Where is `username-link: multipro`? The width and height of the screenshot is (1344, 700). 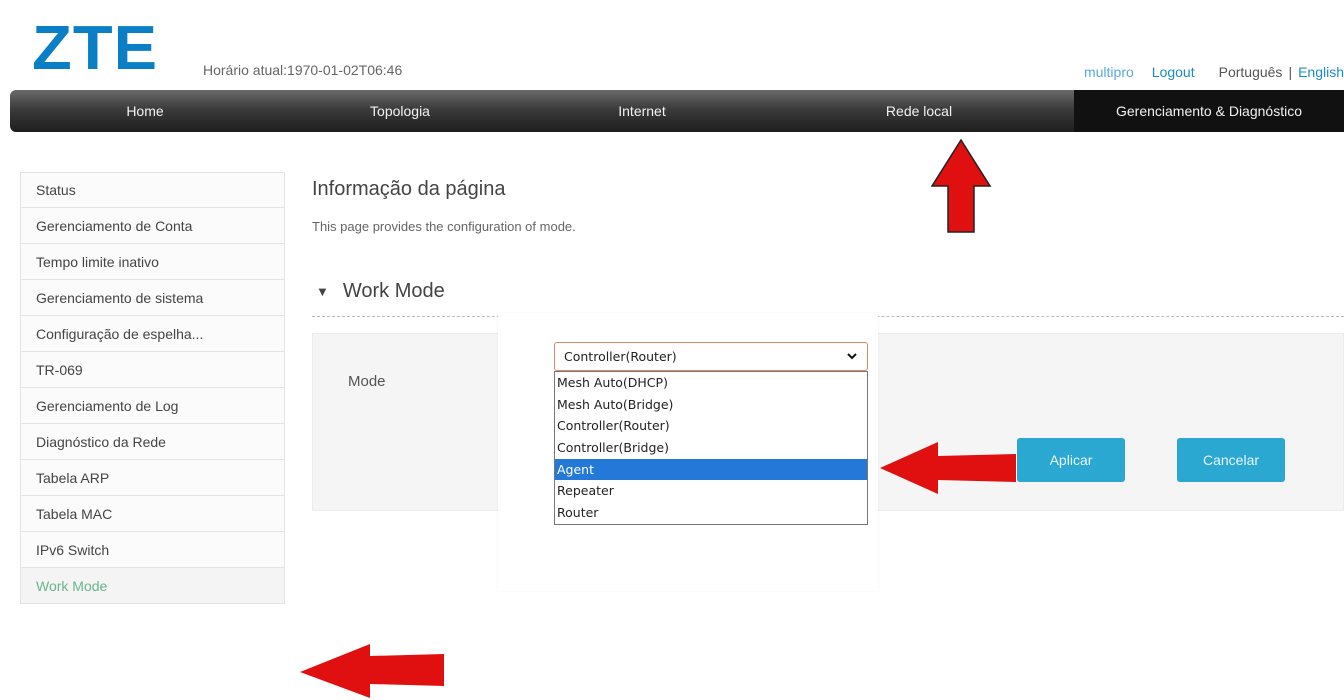
username-link: multipro is located at coordinates (1109, 72).